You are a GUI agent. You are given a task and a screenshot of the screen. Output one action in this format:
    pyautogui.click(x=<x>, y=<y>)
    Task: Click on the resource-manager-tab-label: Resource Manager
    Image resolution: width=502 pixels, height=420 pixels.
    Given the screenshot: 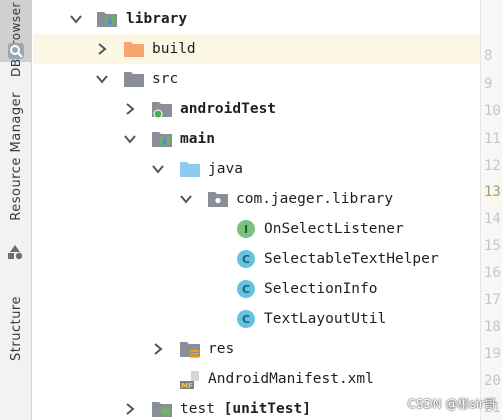 What is the action you would take?
    pyautogui.click(x=16, y=156)
    